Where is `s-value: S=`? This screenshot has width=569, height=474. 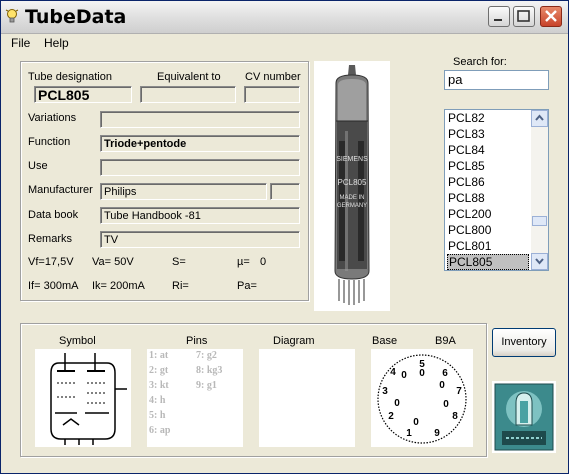 s-value: S= is located at coordinates (179, 262).